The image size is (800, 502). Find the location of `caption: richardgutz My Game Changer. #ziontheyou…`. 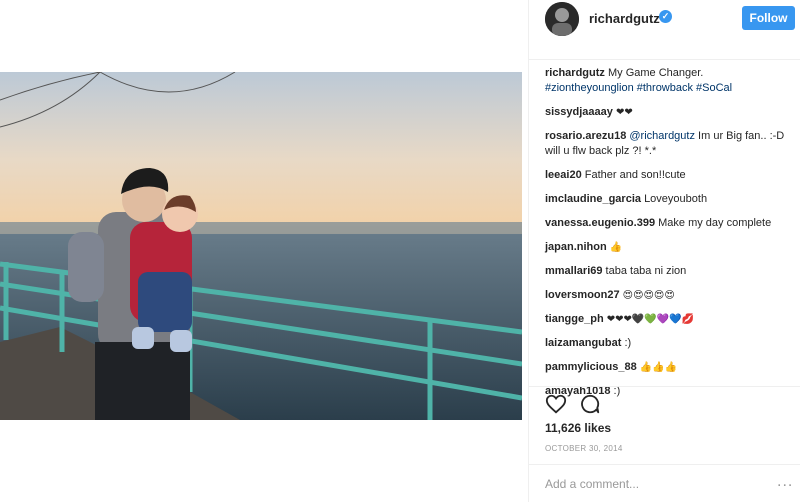

caption: richardgutz My Game Changer. #ziontheyou… is located at coordinates (667, 81).